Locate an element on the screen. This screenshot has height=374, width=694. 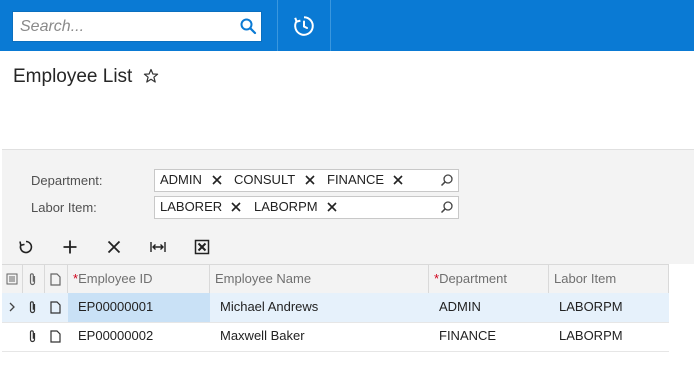
grid-toolbar is located at coordinates (348, 250).